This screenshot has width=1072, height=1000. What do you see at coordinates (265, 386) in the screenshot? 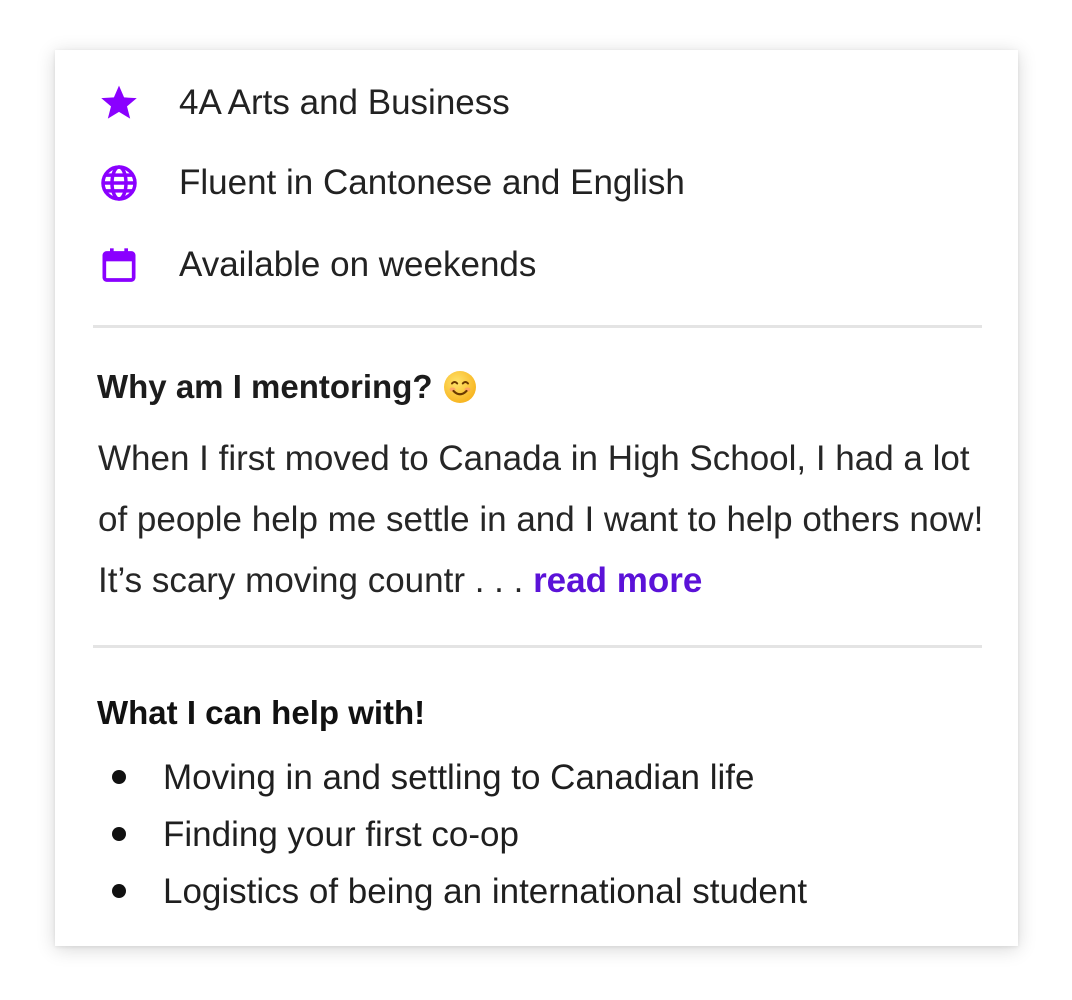
I see `why-mentoring-title: Why am I mentoring?` at bounding box center [265, 386].